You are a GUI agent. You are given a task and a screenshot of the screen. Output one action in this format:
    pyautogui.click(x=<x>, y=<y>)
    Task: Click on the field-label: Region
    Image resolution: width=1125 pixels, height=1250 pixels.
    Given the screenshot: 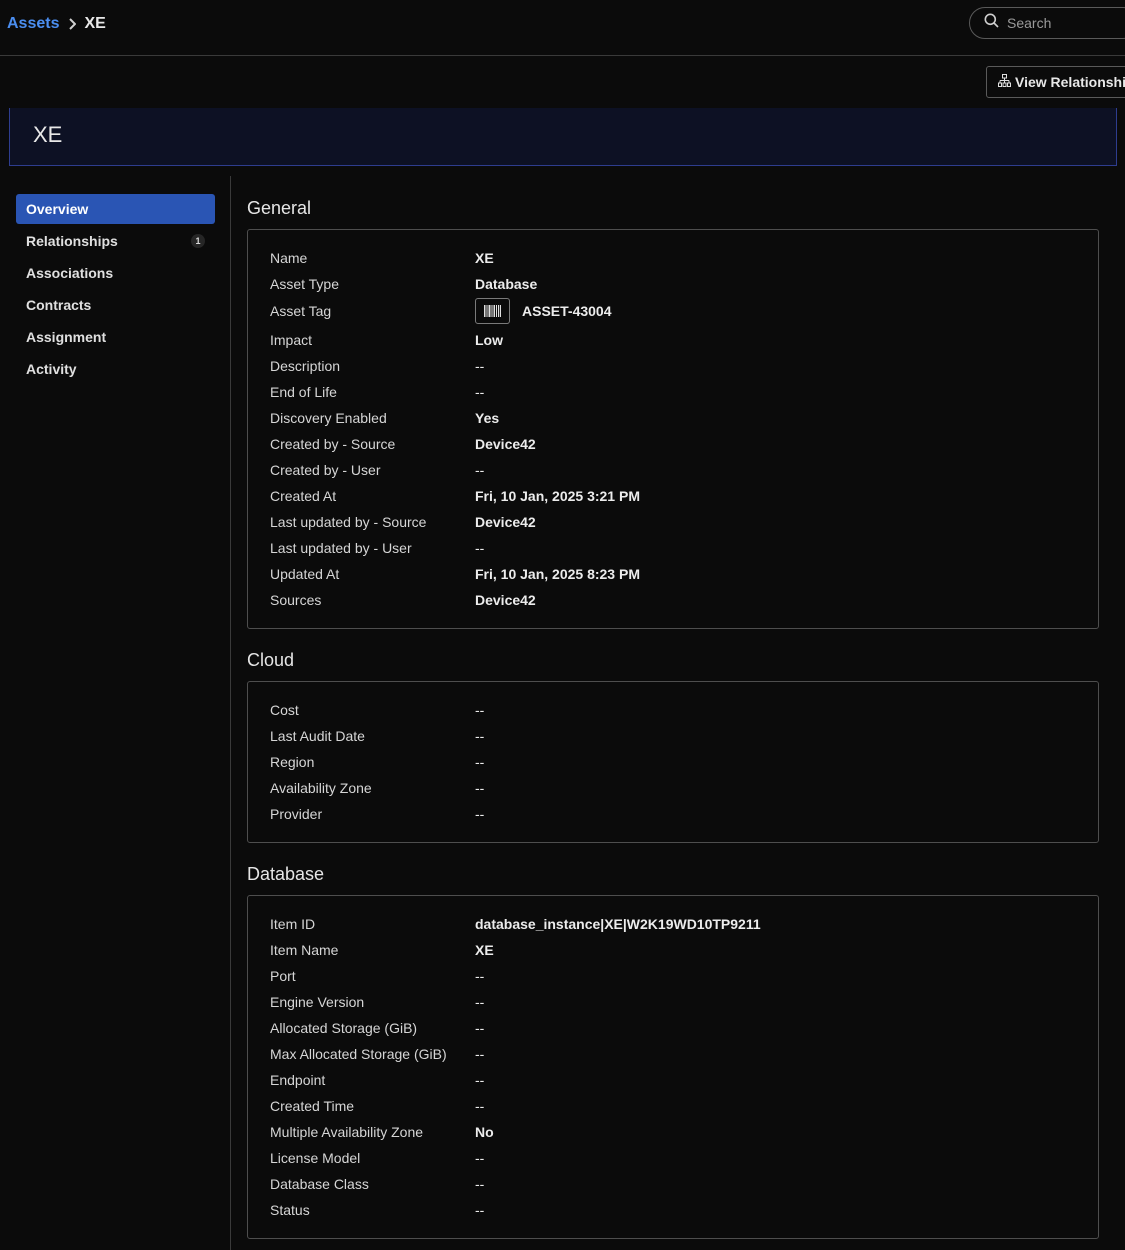 What is the action you would take?
    pyautogui.click(x=292, y=762)
    